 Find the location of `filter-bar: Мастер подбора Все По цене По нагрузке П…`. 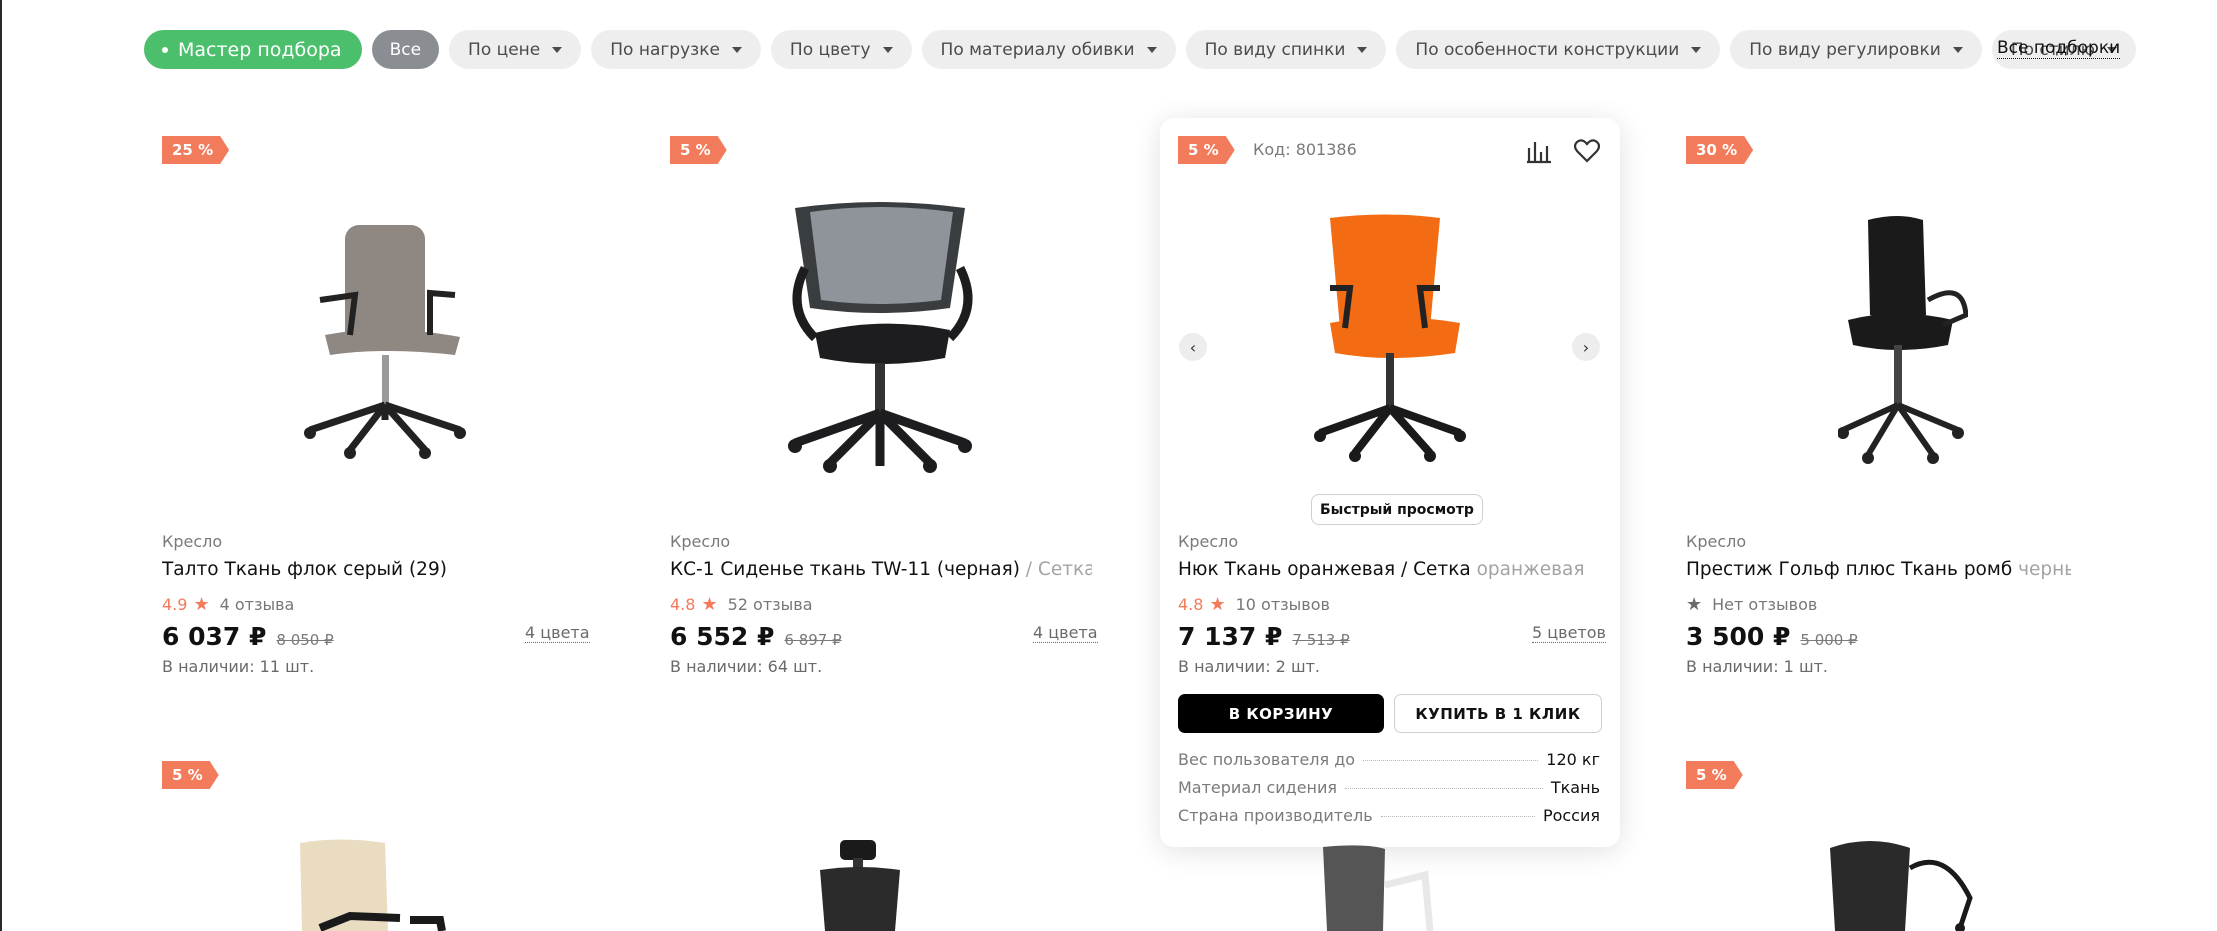

filter-bar: Мастер подбора Все По цене По нагрузке П… is located at coordinates (1145, 49).